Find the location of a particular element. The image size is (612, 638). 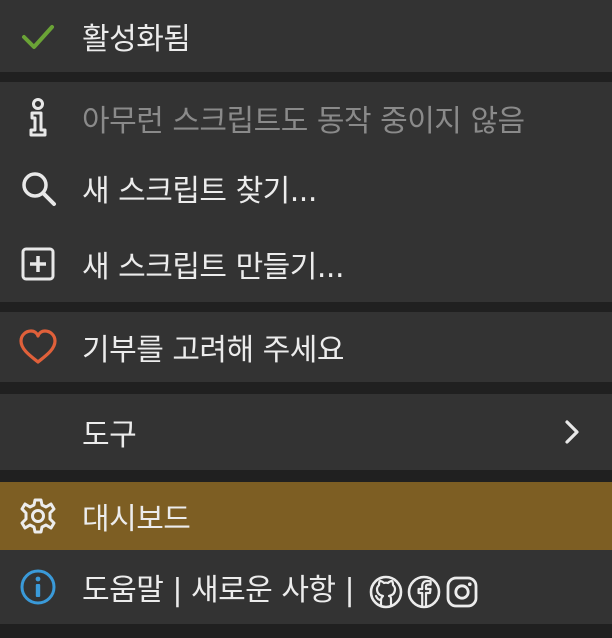

plus-square-icon is located at coordinates (38, 264).